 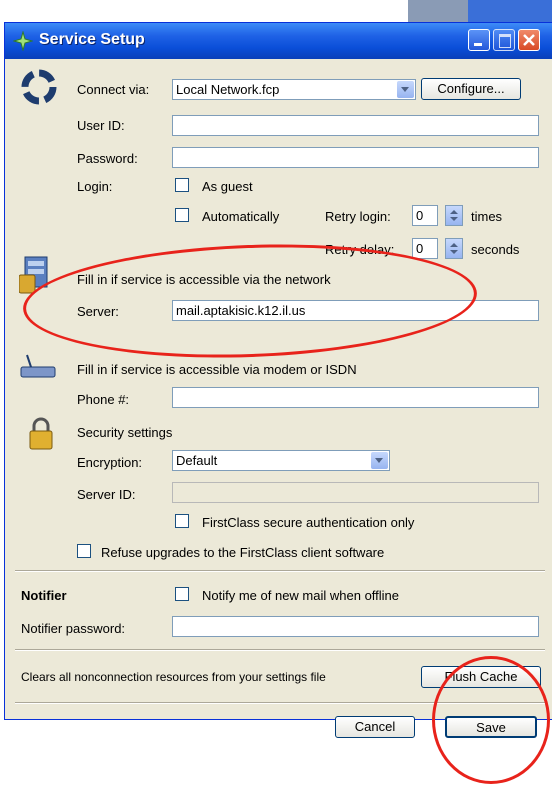 What do you see at coordinates (278, 41) in the screenshot?
I see `title-bar: Service Setup` at bounding box center [278, 41].